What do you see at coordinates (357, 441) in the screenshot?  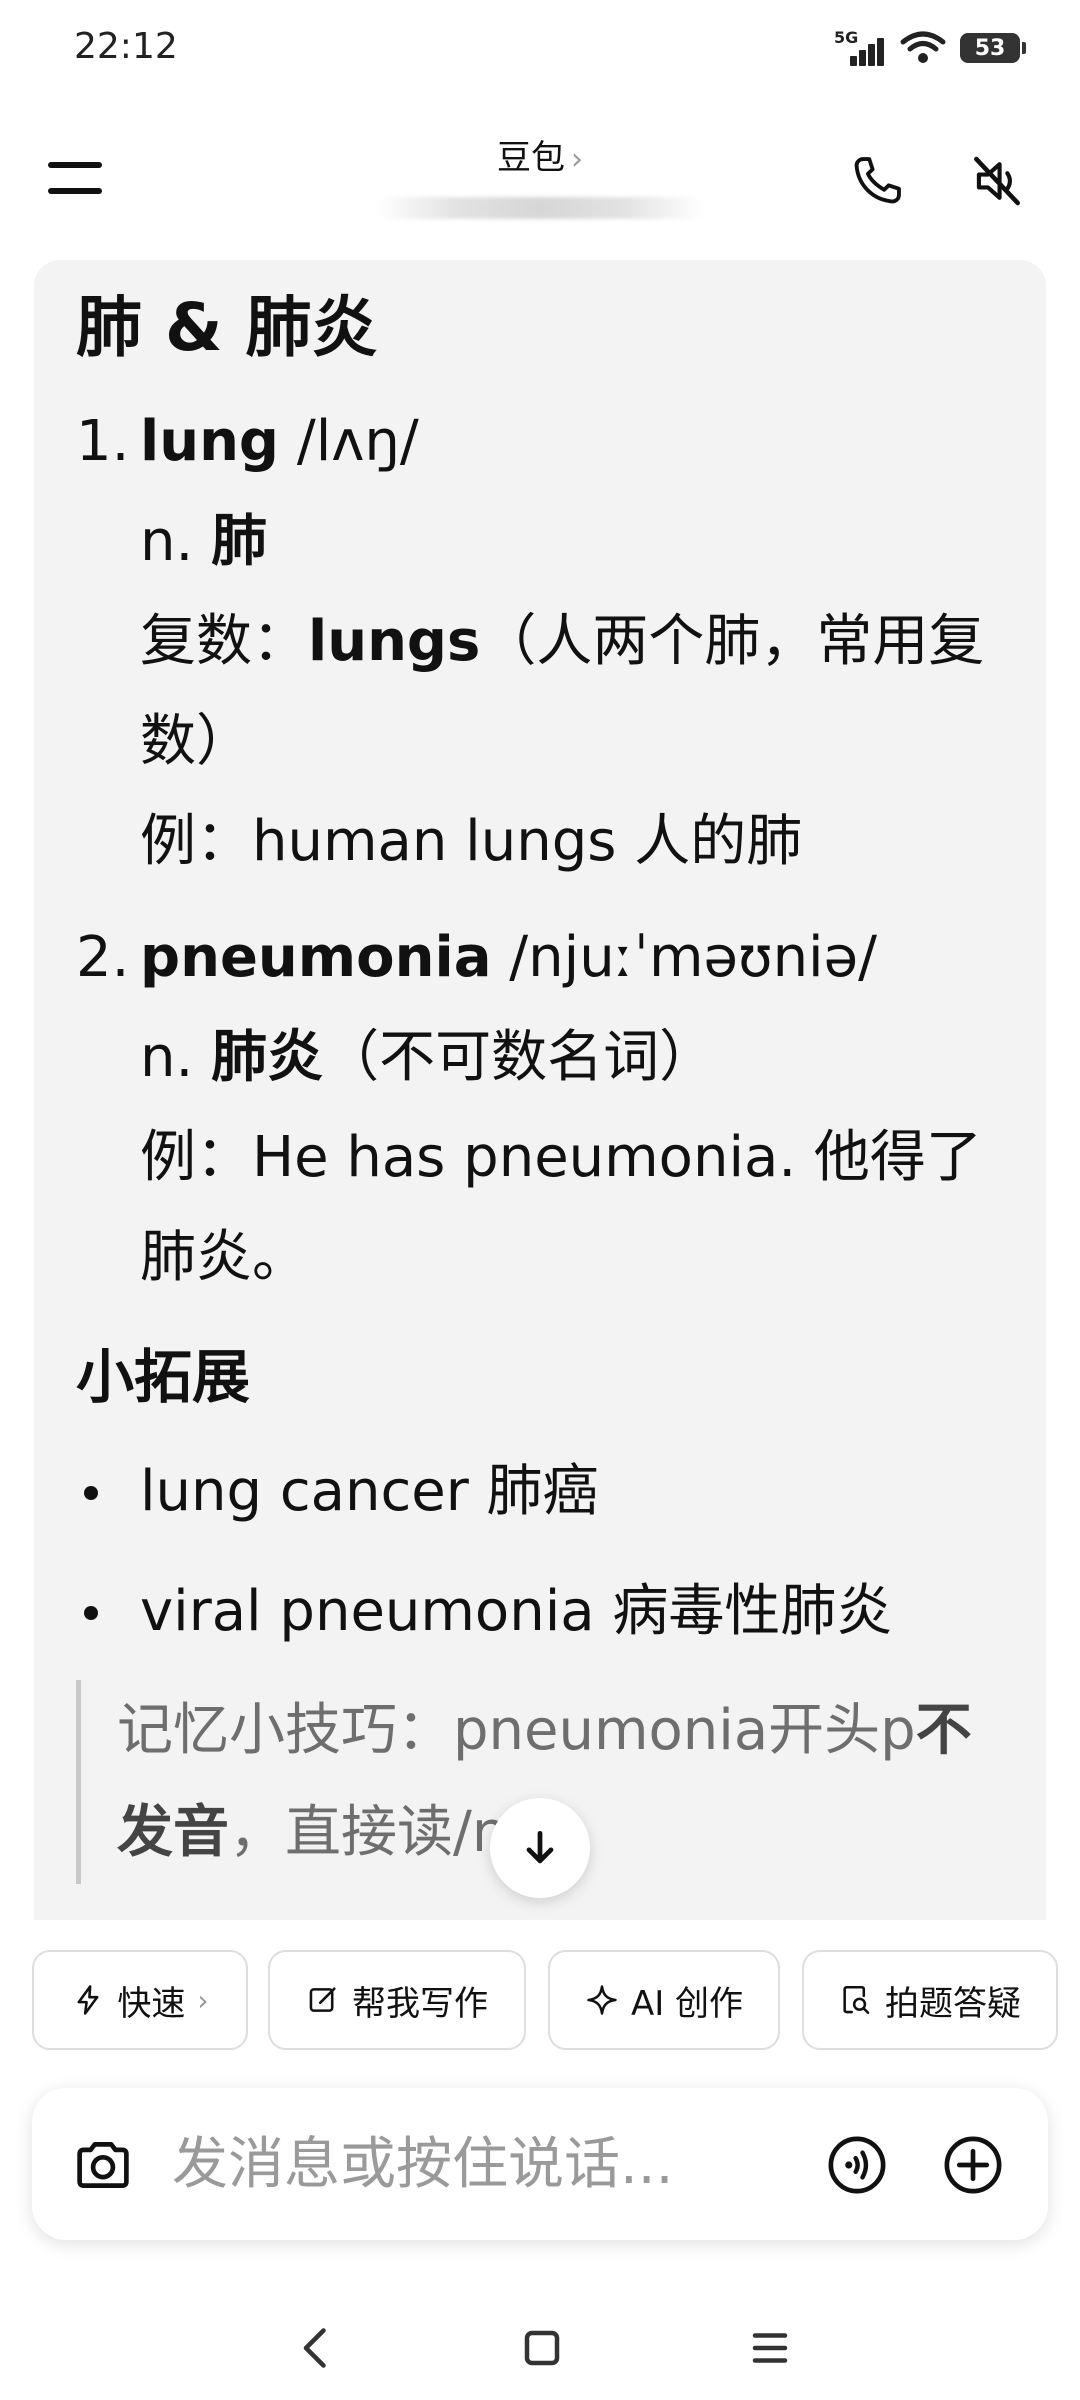 I see `entry-phonetic: /lʌŋ/` at bounding box center [357, 441].